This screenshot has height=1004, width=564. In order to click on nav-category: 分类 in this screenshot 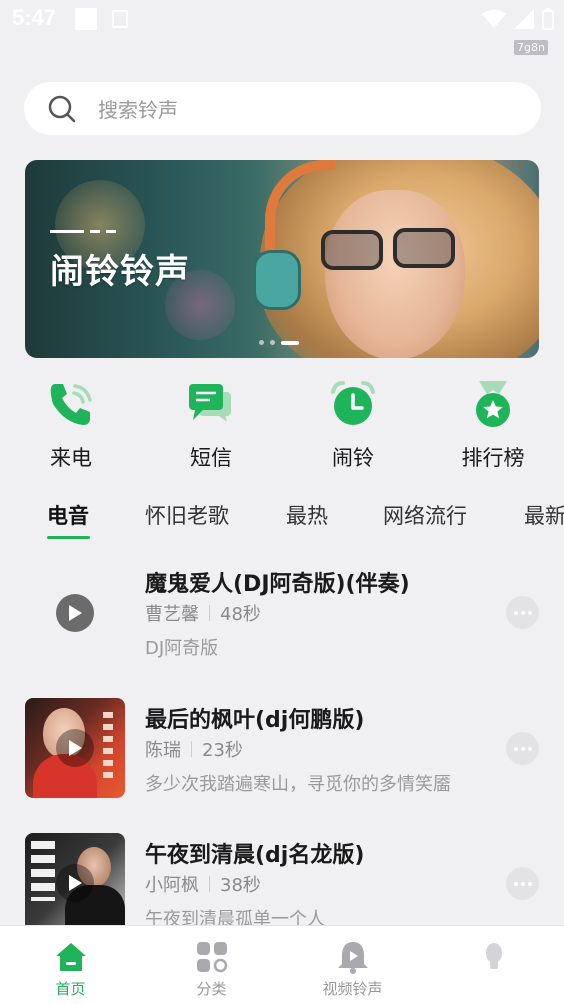, I will do `click(211, 965)`.